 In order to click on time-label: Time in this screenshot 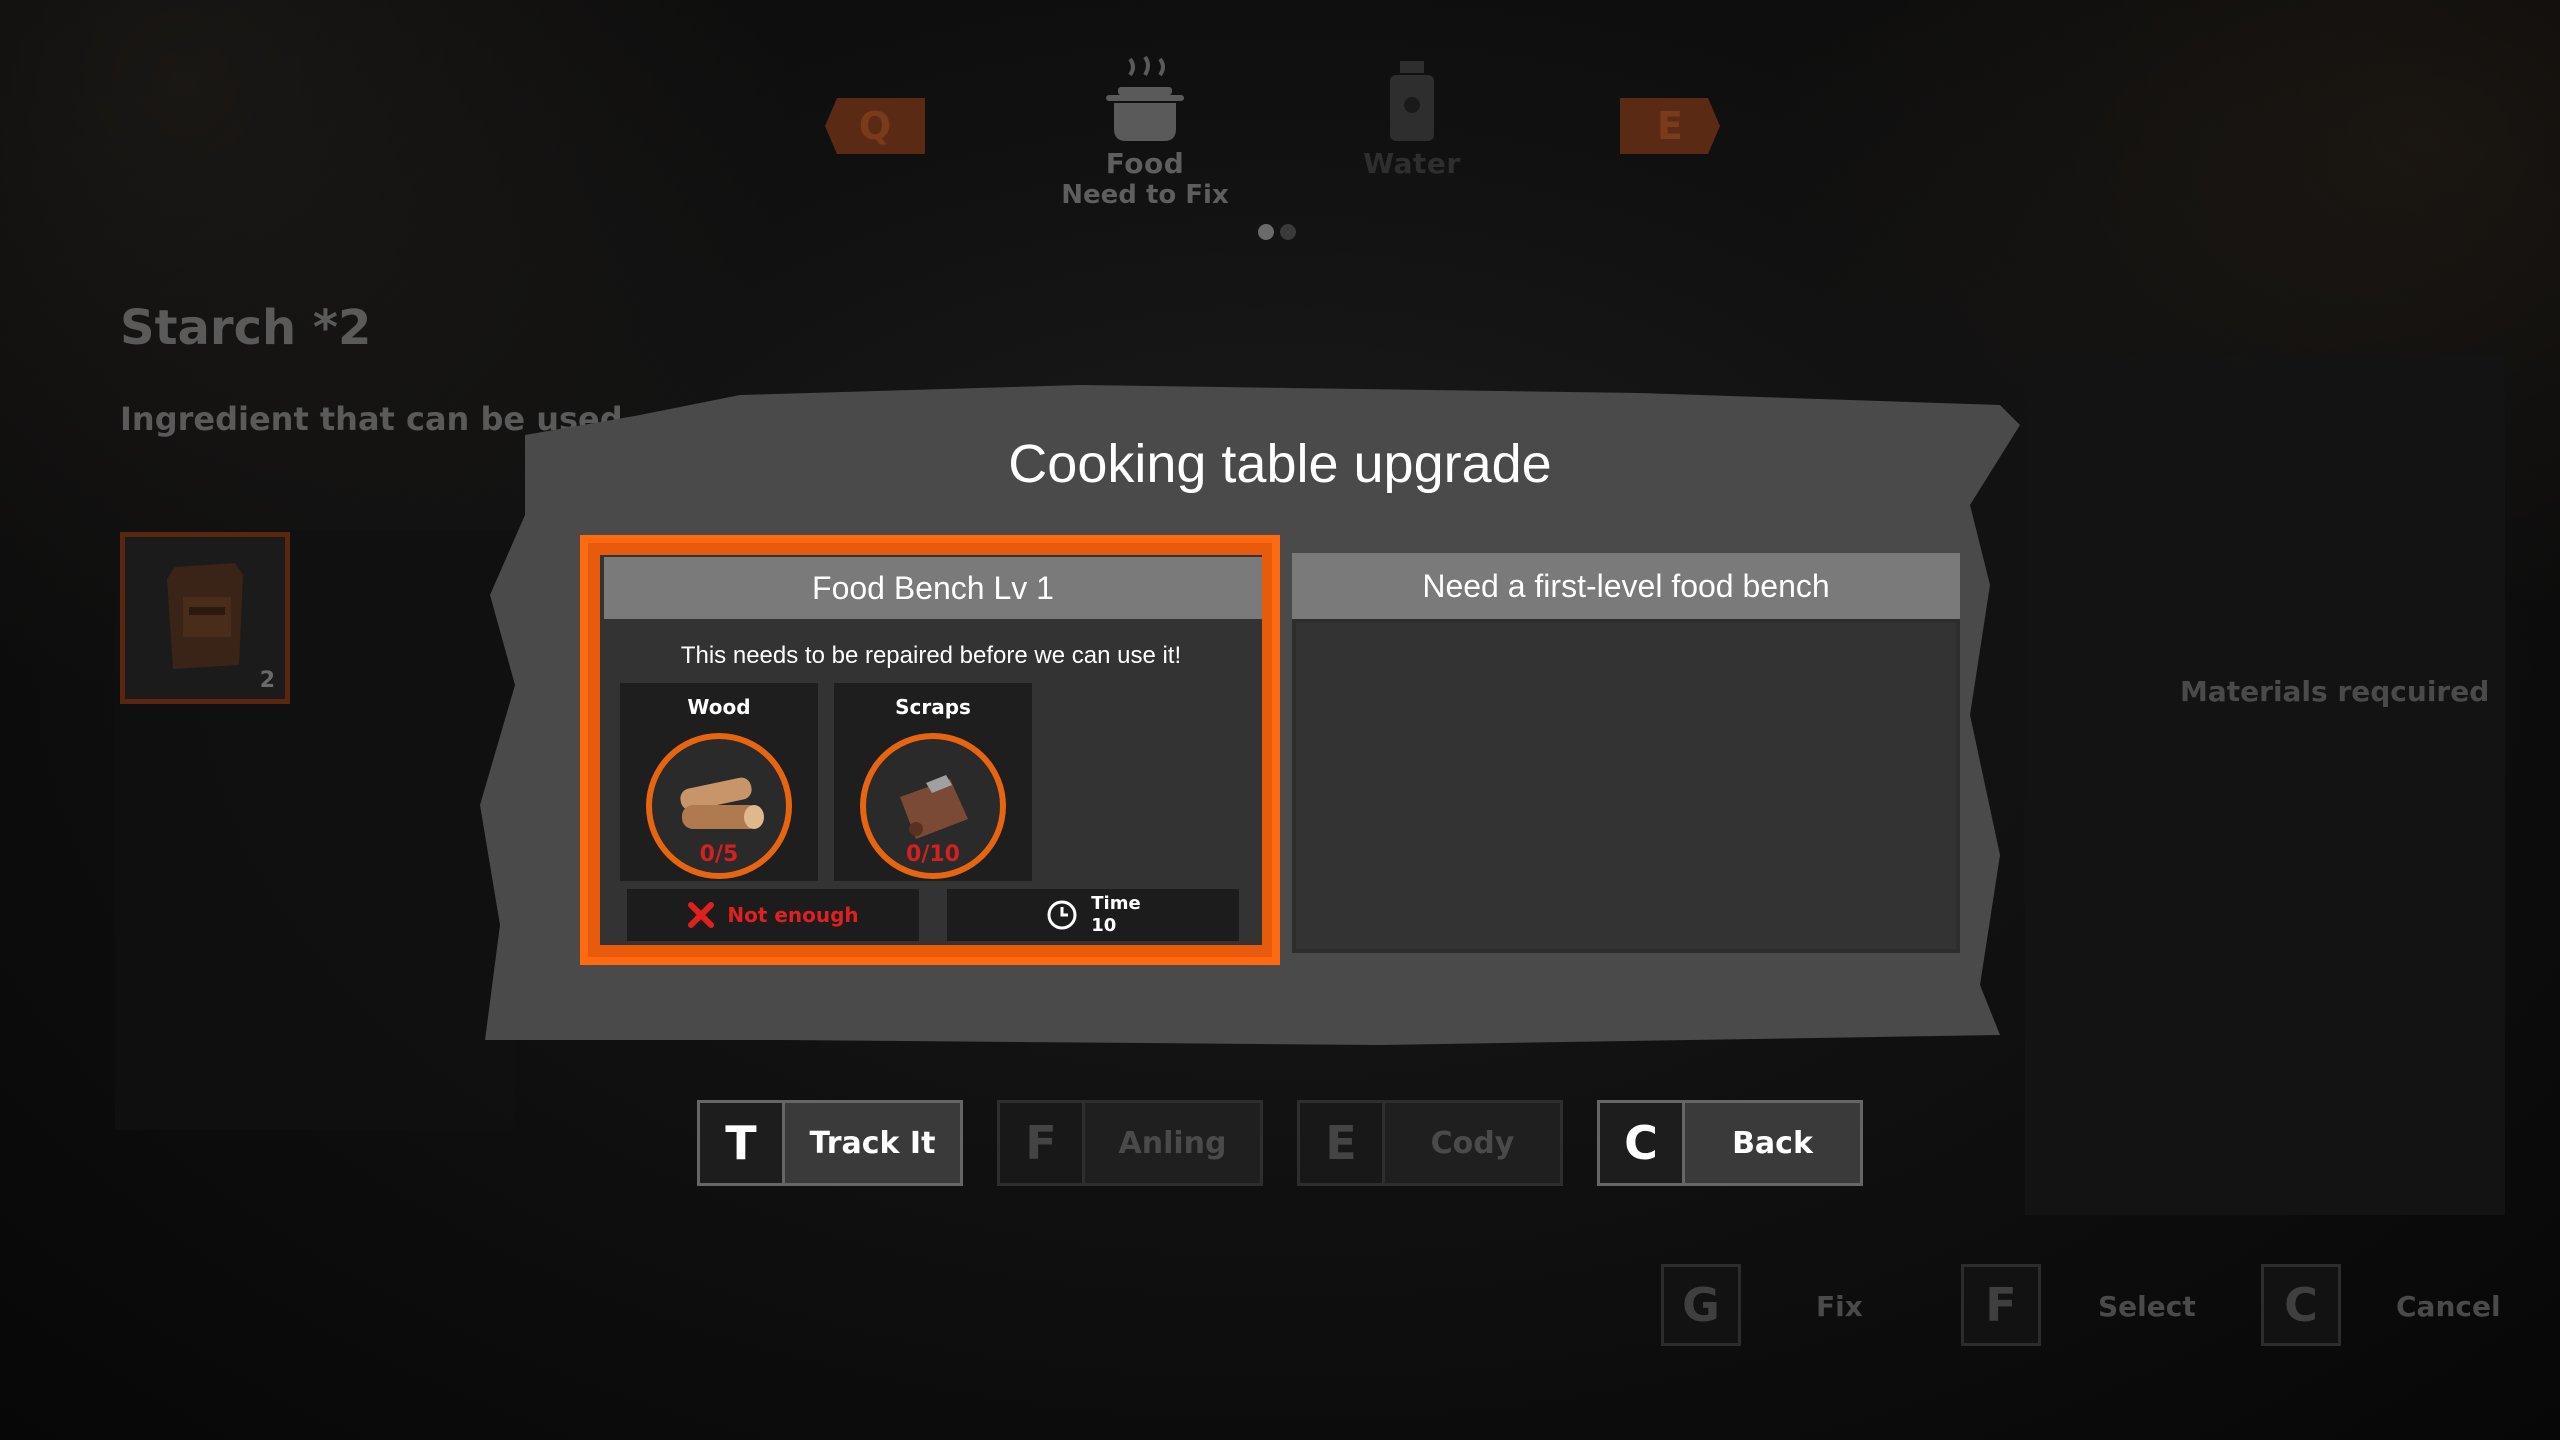, I will do `click(1116, 903)`.